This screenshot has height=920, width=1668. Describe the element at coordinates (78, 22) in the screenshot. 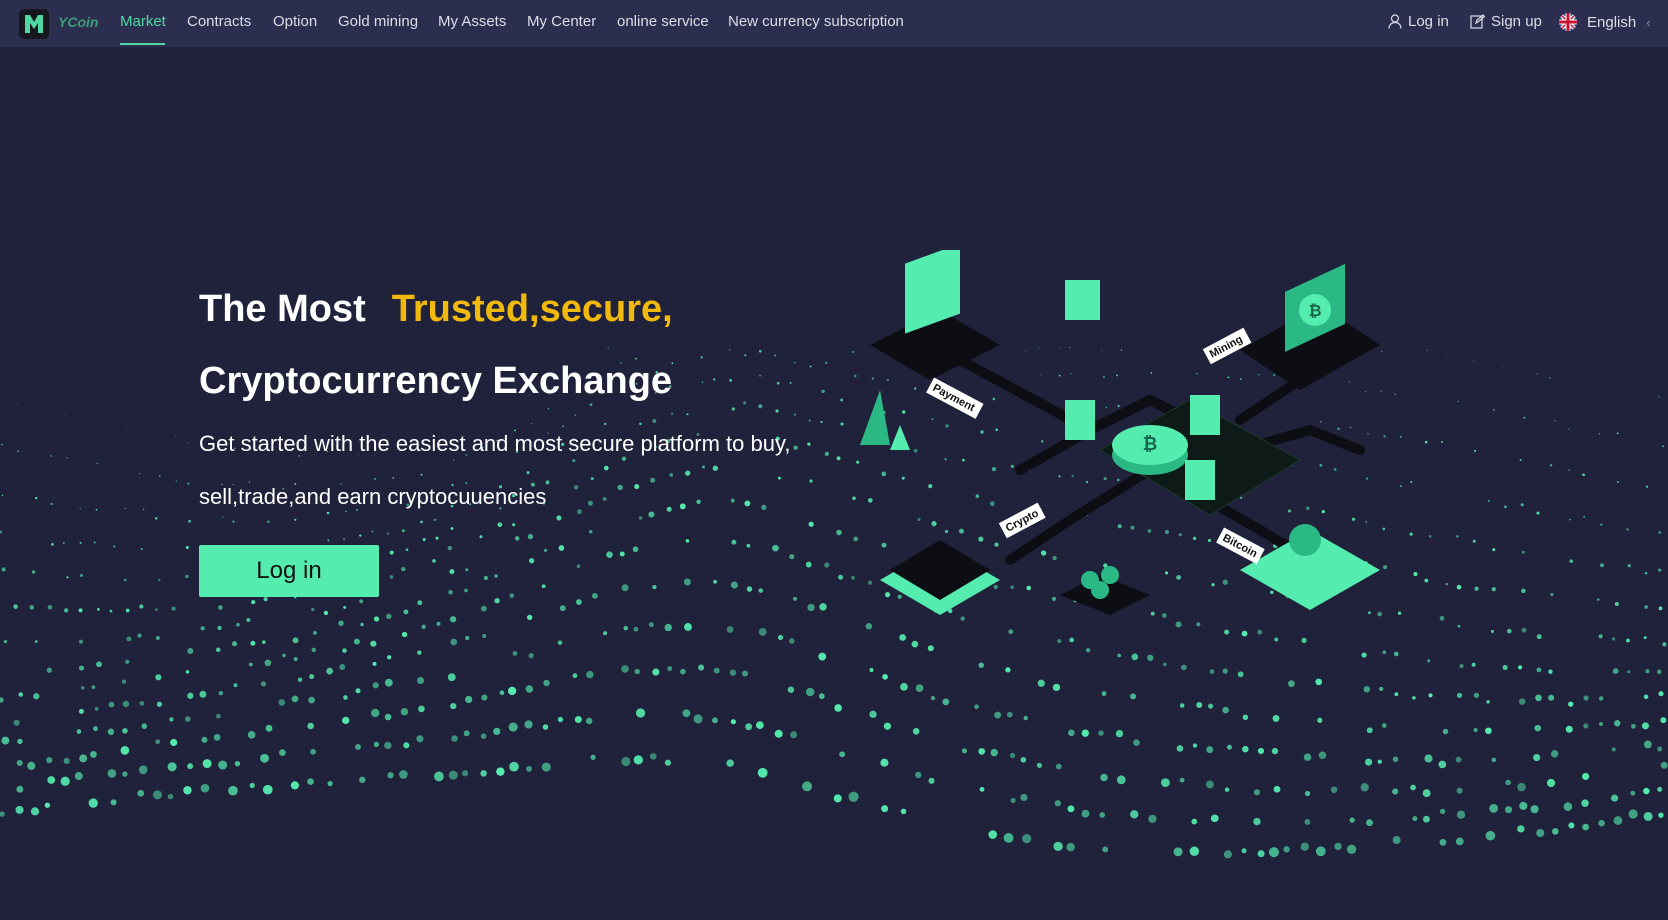

I see `brand-name: YCoin` at that location.